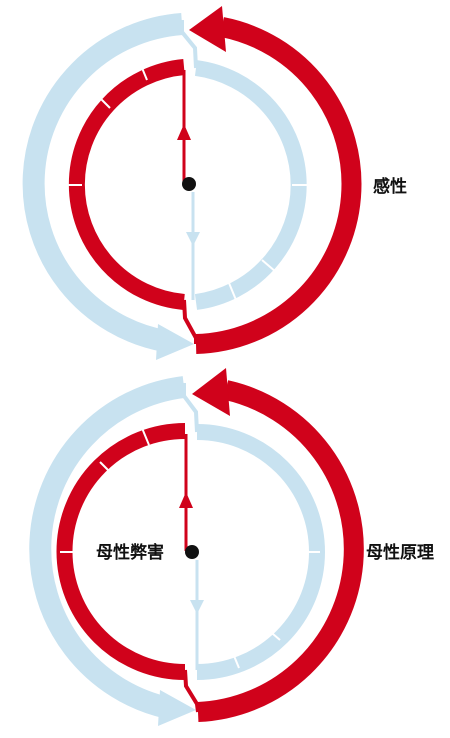  What do you see at coordinates (126, 184) in the screenshot?
I see `inner-red-arc` at bounding box center [126, 184].